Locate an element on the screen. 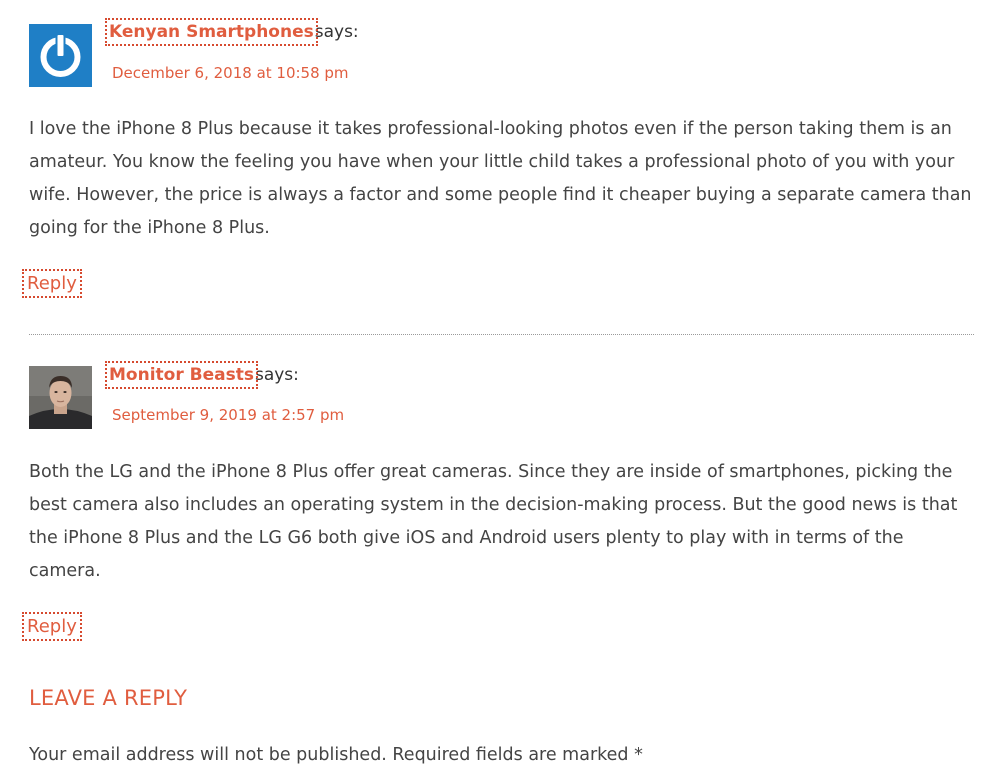 The height and width of the screenshot is (781, 1000). comment-author-link: Monitor Beasts is located at coordinates (181, 375).